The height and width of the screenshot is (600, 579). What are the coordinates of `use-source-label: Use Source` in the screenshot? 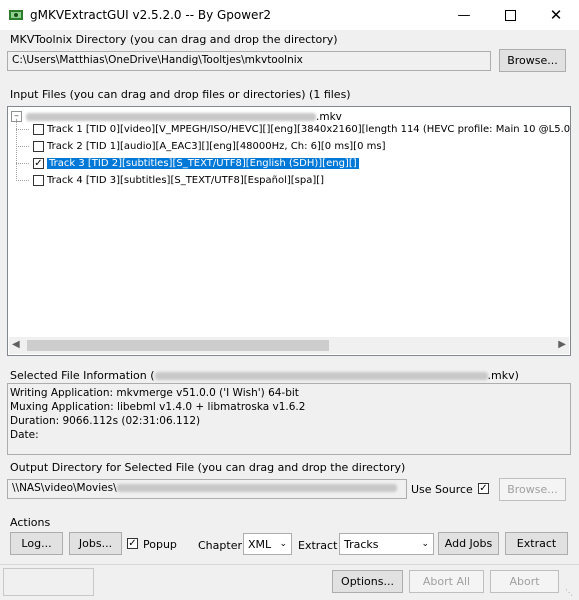 It's located at (442, 489).